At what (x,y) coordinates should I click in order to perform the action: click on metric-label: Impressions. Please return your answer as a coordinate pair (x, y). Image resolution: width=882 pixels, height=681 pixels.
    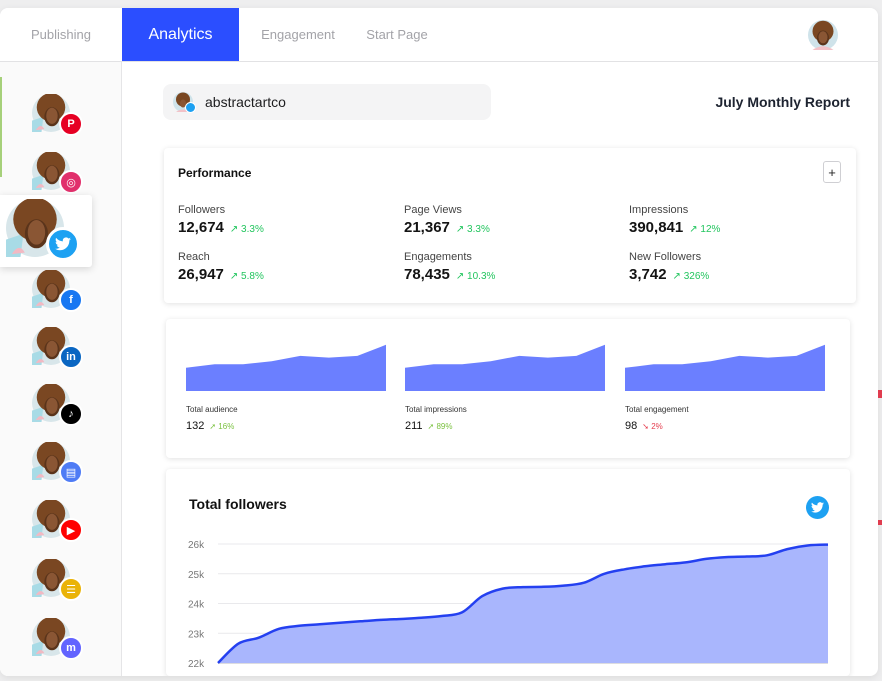
    Looking at the image, I should click on (659, 210).